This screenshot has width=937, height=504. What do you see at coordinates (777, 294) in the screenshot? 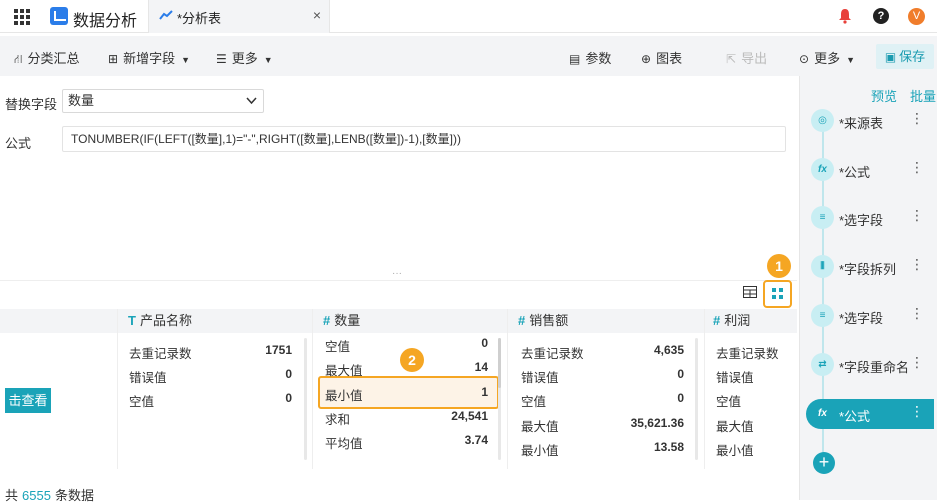
I see `grid-view-button` at bounding box center [777, 294].